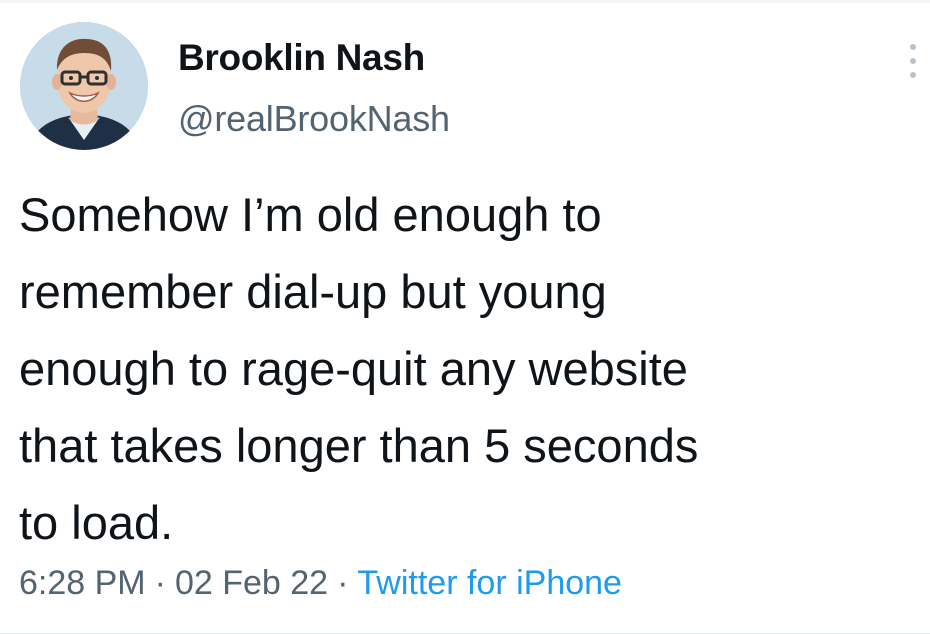  I want to click on author-handle: @realBrookNash, so click(314, 119).